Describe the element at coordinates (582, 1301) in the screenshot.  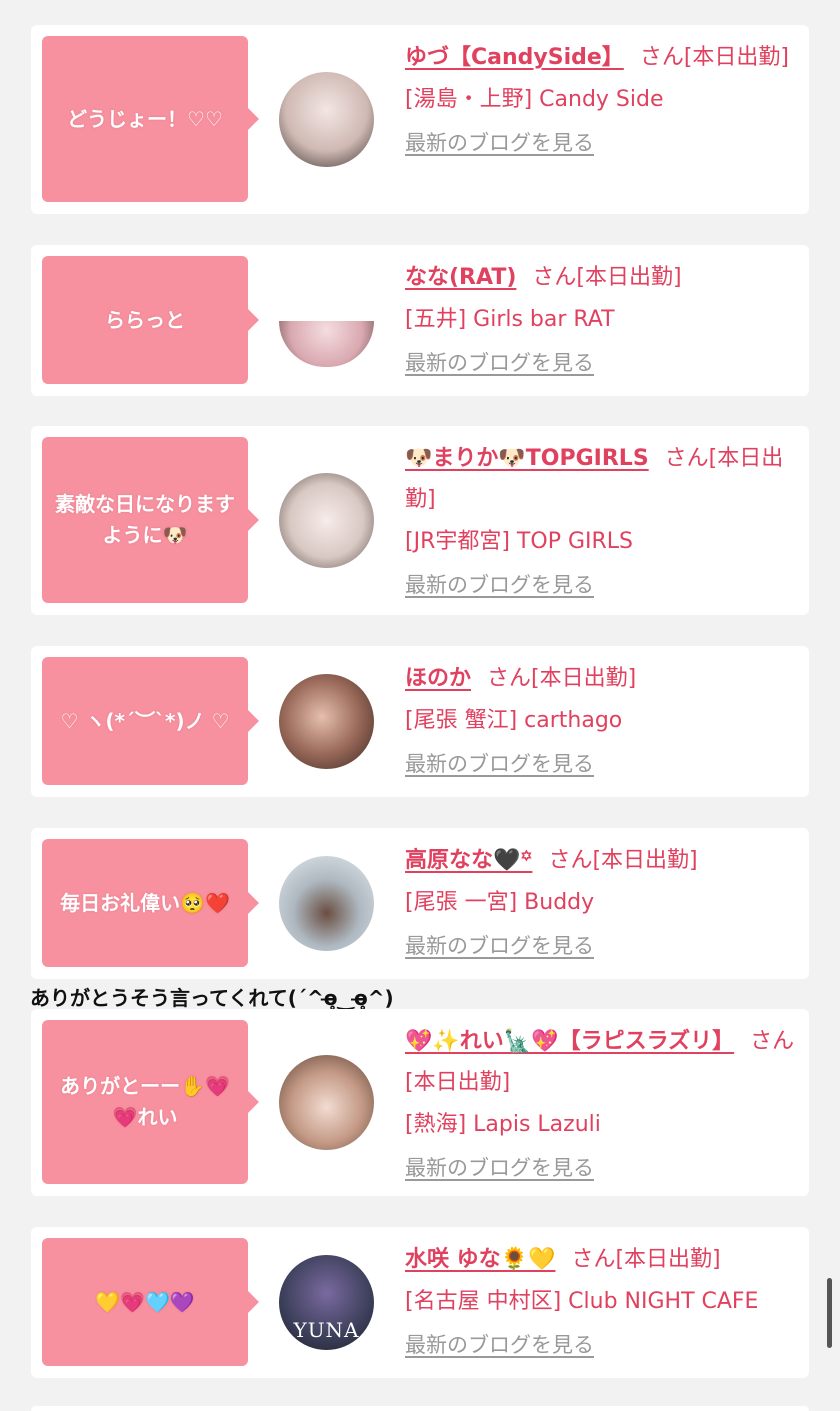
I see `shop-label: [名古屋 中村区] Club NIGHT CAFE` at that location.